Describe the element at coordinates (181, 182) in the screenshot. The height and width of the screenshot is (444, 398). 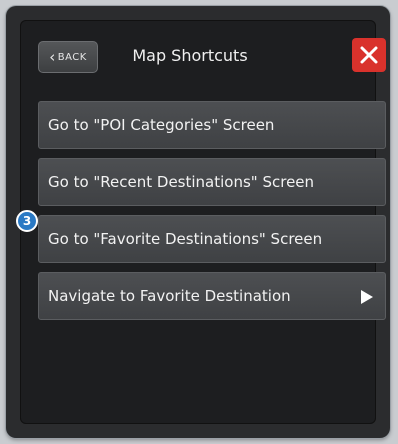
I see `shortcut-label: Go to "Recent Destinations" Screen` at that location.